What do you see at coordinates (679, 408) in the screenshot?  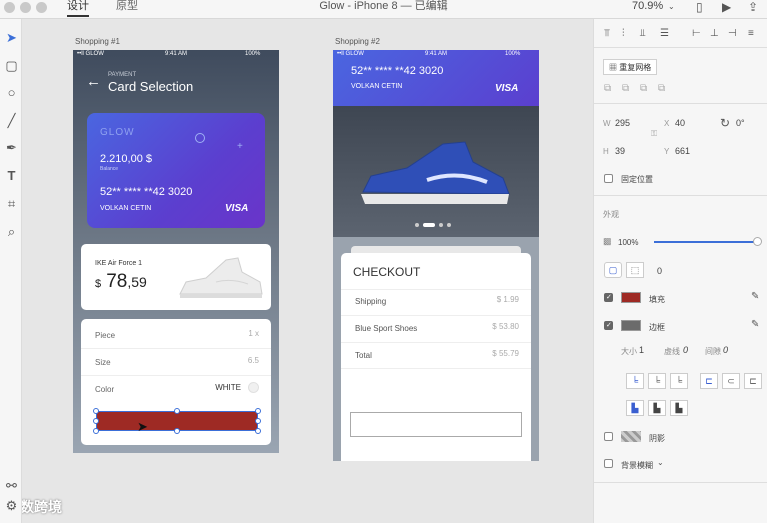 I see `join-bevel-icon: ▙` at bounding box center [679, 408].